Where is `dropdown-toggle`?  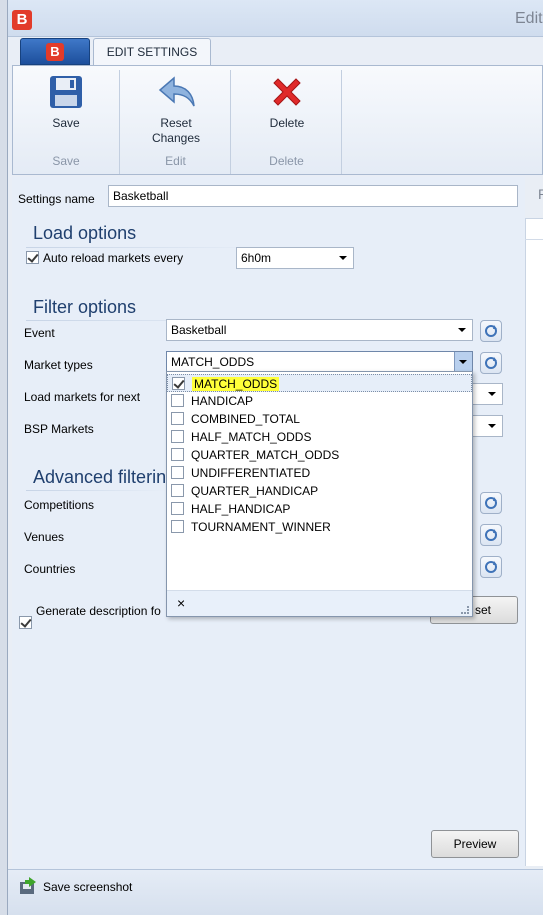 dropdown-toggle is located at coordinates (463, 362).